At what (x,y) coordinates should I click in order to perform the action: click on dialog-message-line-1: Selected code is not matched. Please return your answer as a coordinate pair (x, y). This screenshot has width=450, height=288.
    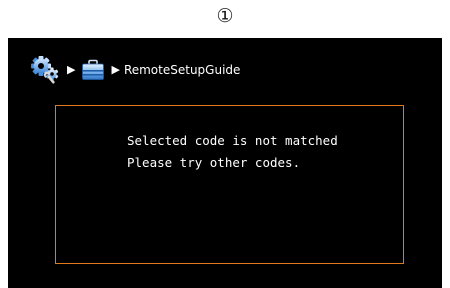
    Looking at the image, I should click on (232, 140).